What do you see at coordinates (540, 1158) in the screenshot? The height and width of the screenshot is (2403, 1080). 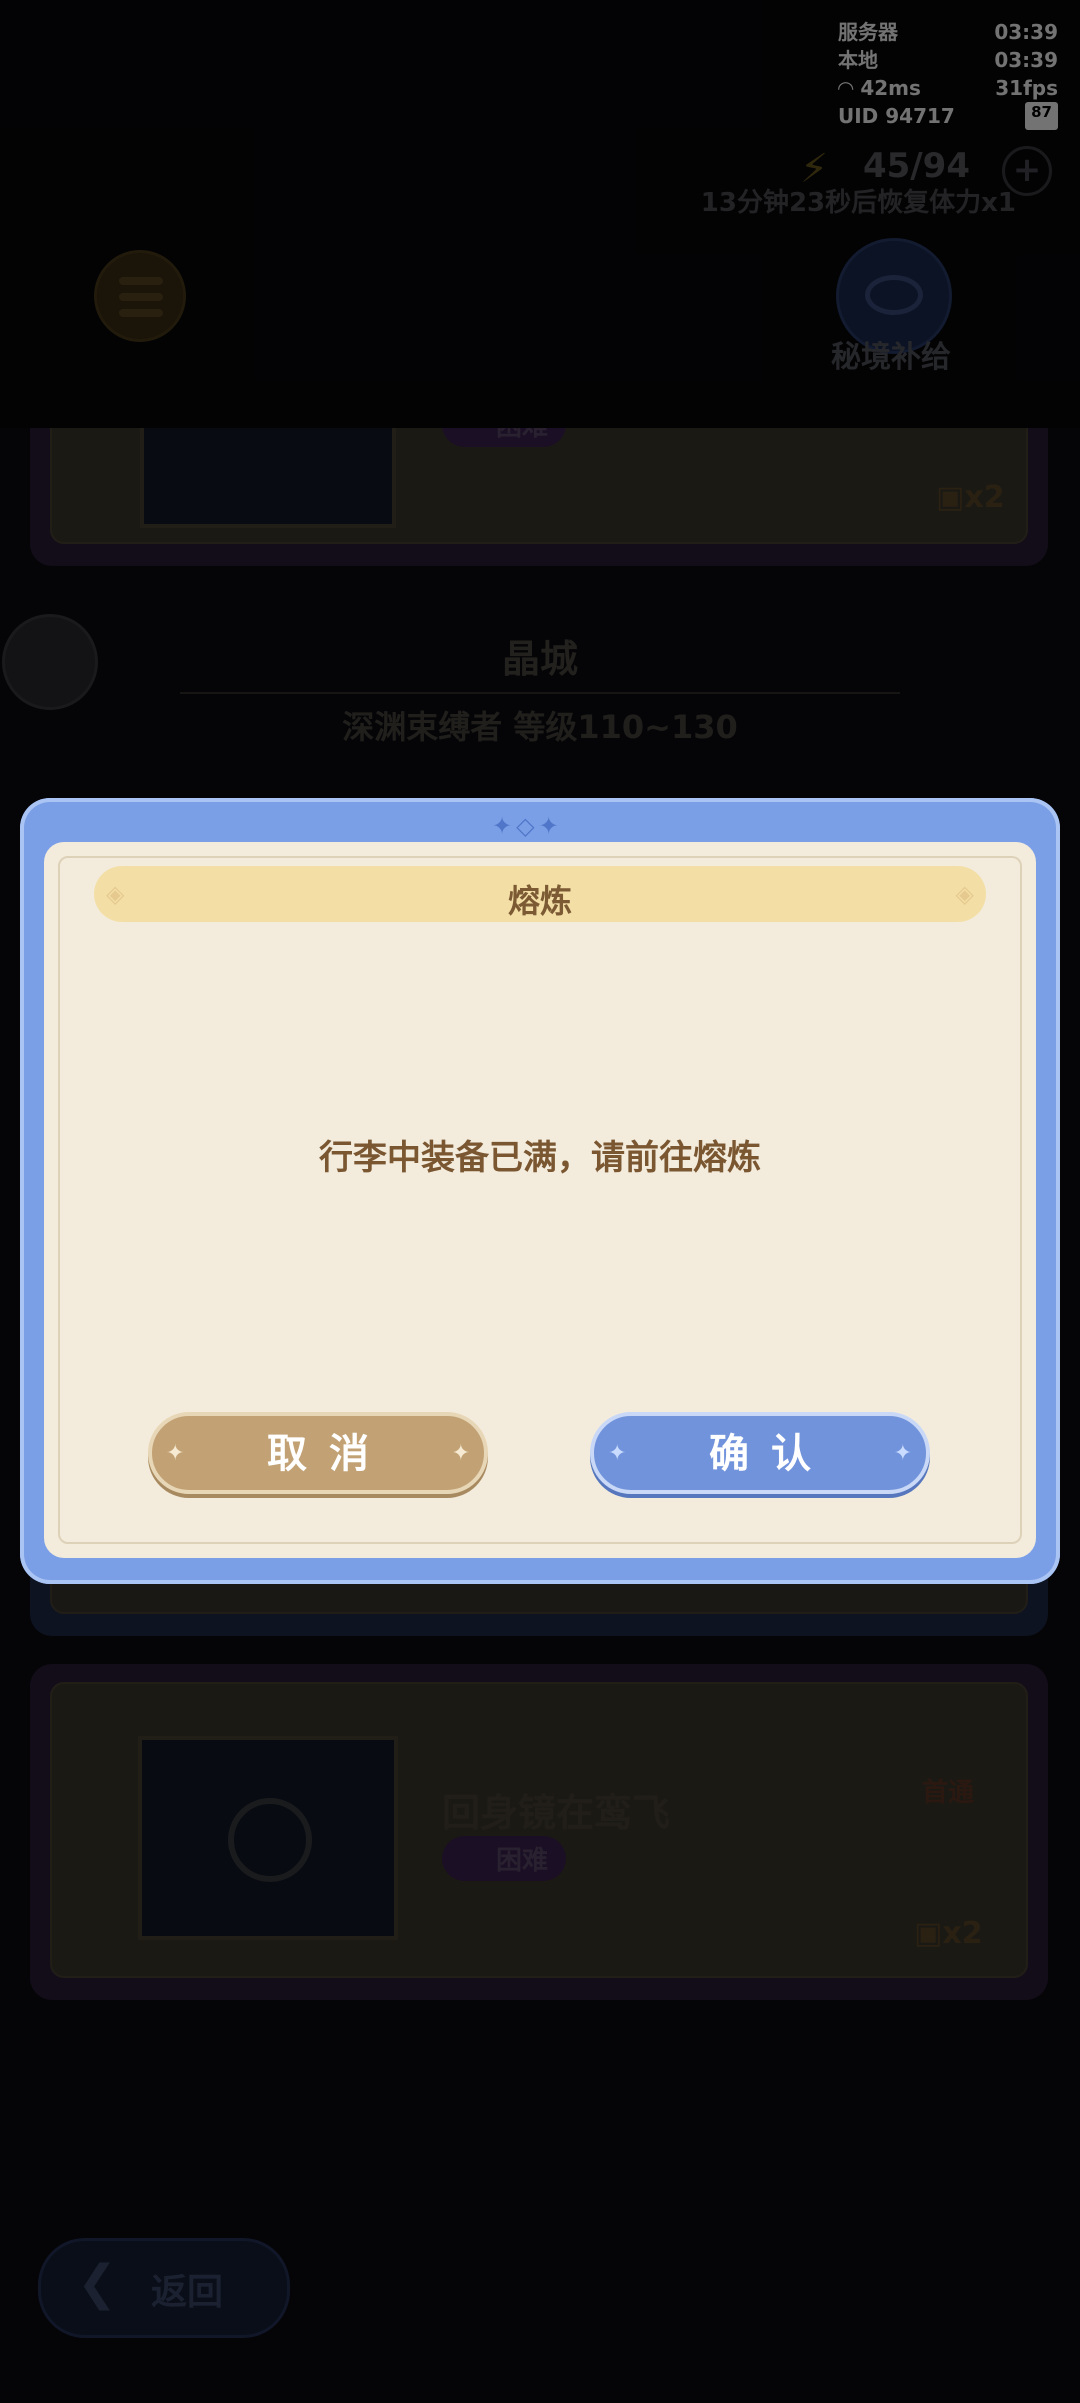 I see `dialog-message: 行李中装备已满，请前往熔炼` at bounding box center [540, 1158].